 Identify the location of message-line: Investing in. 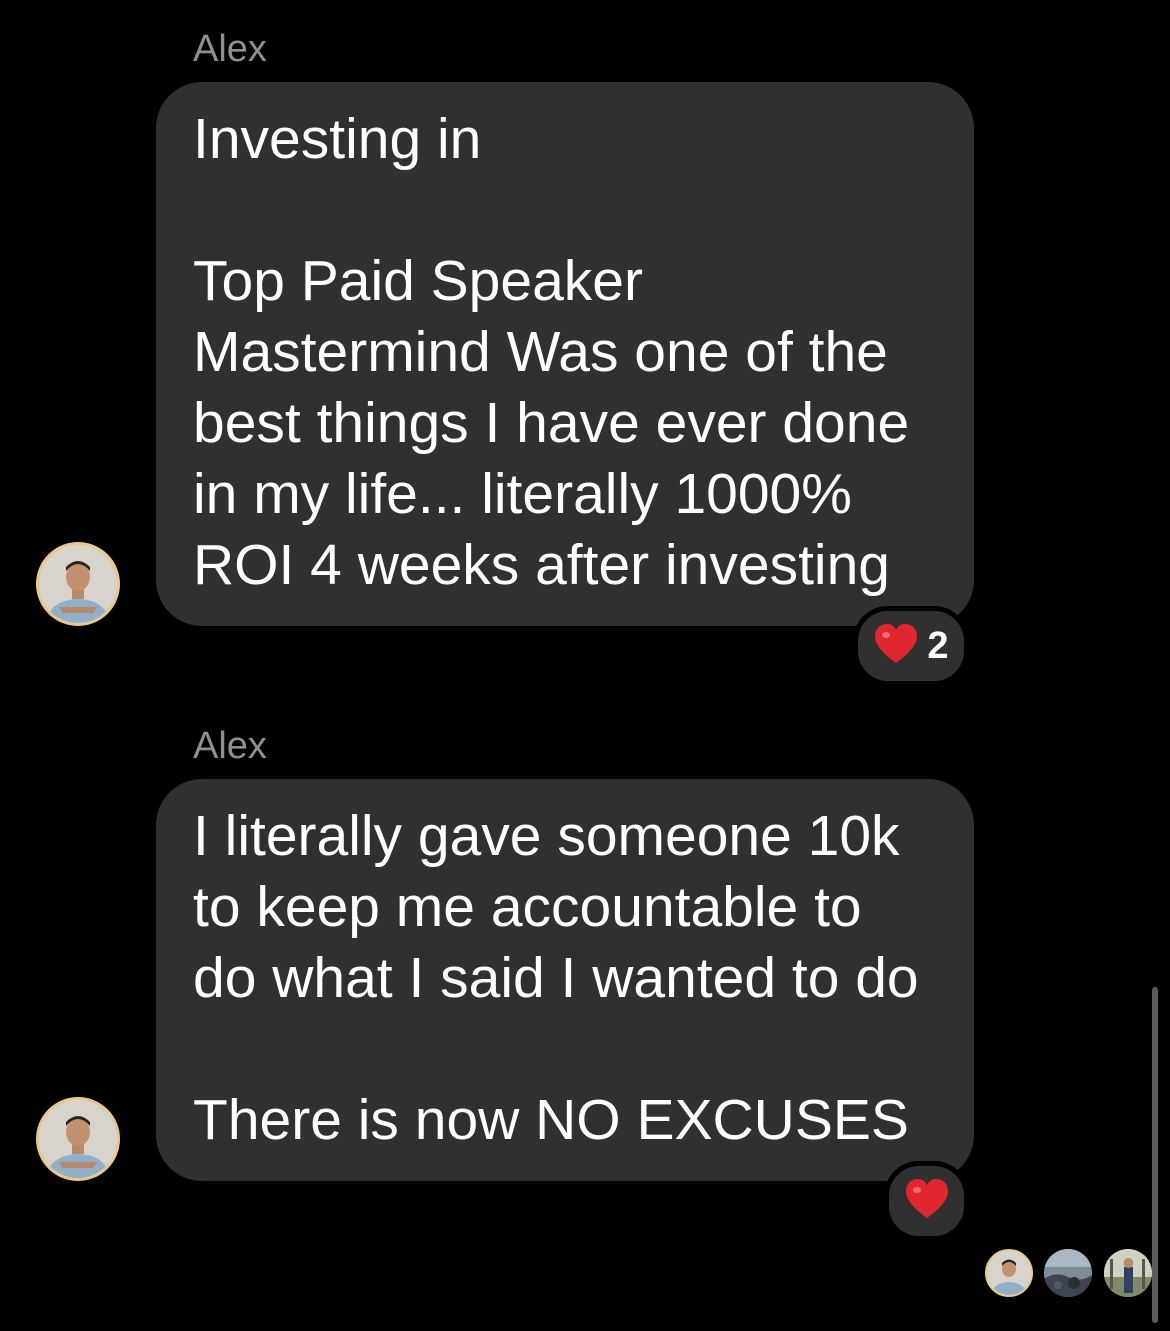
(337, 139).